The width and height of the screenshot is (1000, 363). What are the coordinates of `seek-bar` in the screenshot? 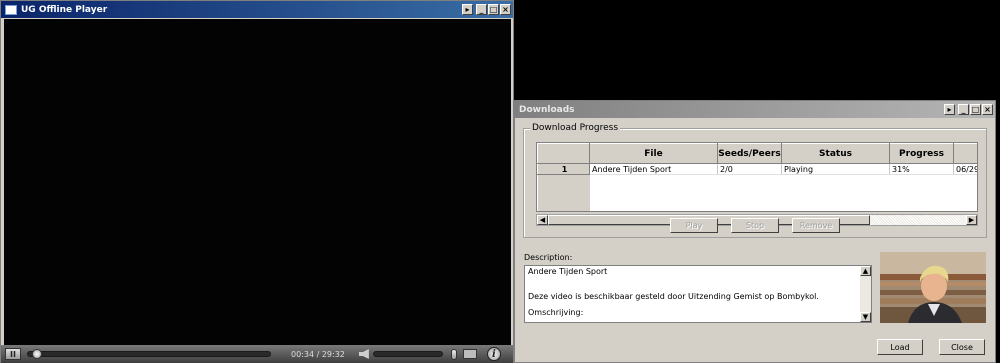 It's located at (149, 354).